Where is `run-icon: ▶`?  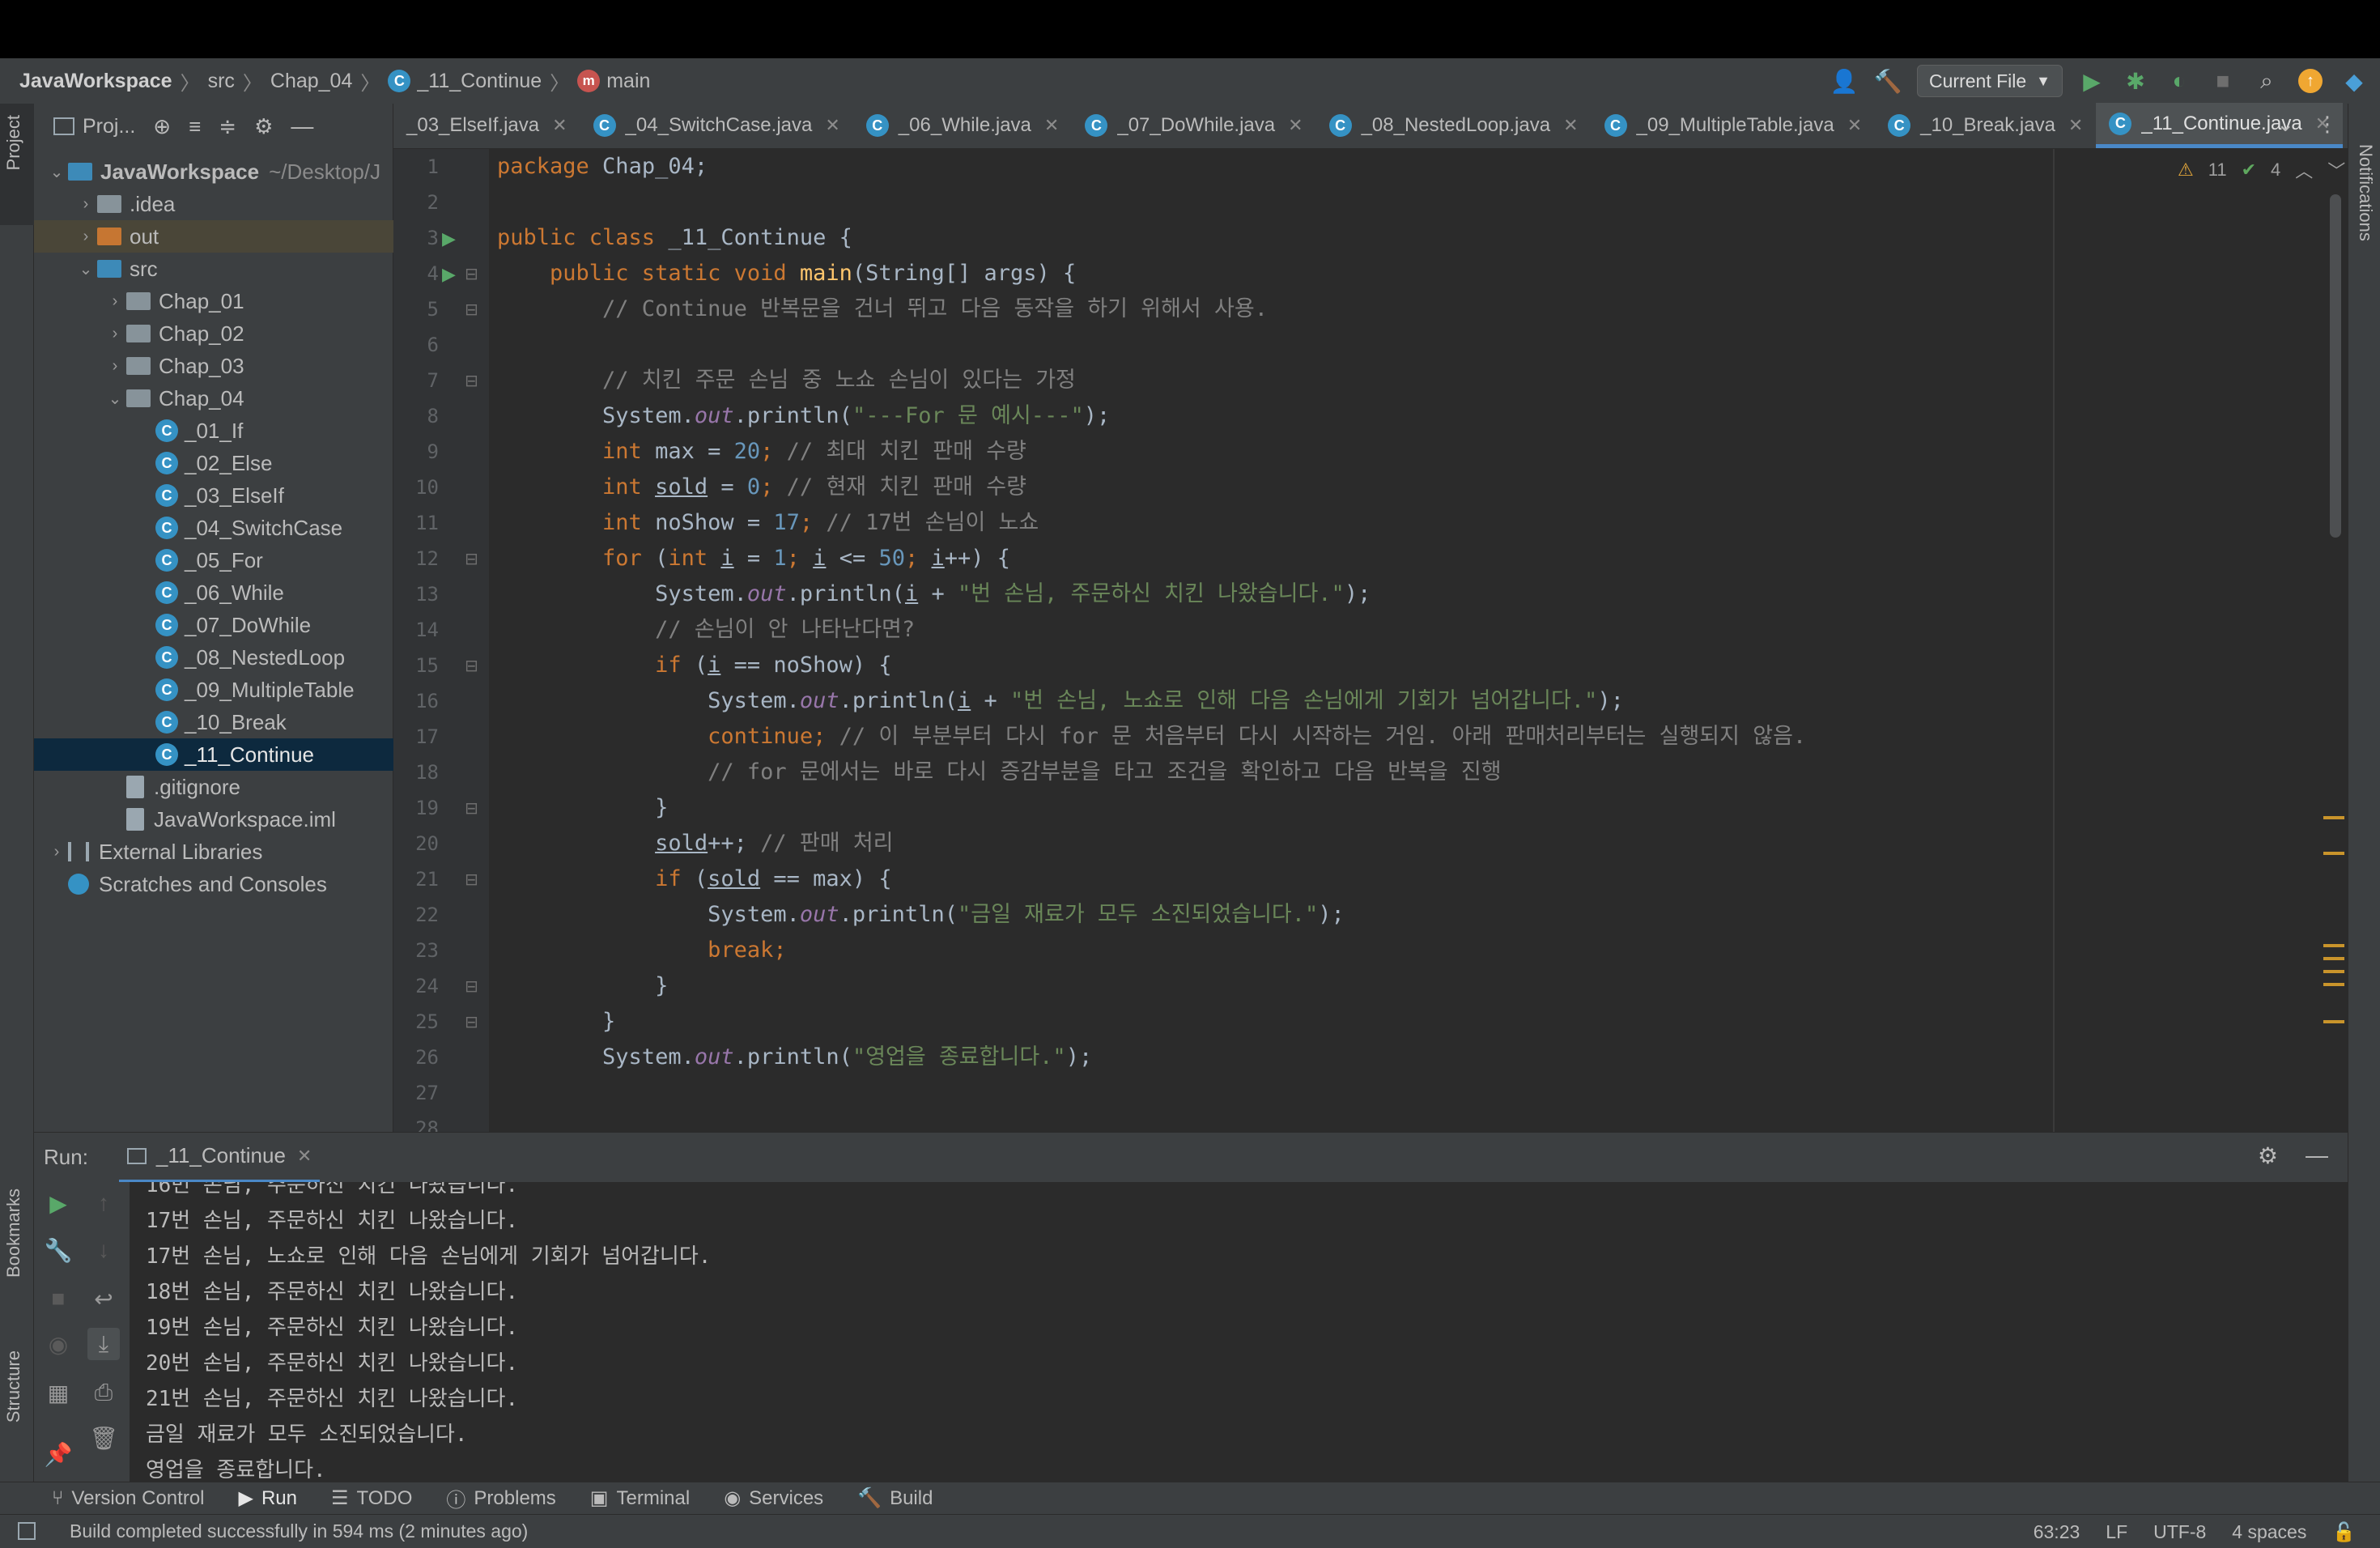 run-icon: ▶ is located at coordinates (2091, 81).